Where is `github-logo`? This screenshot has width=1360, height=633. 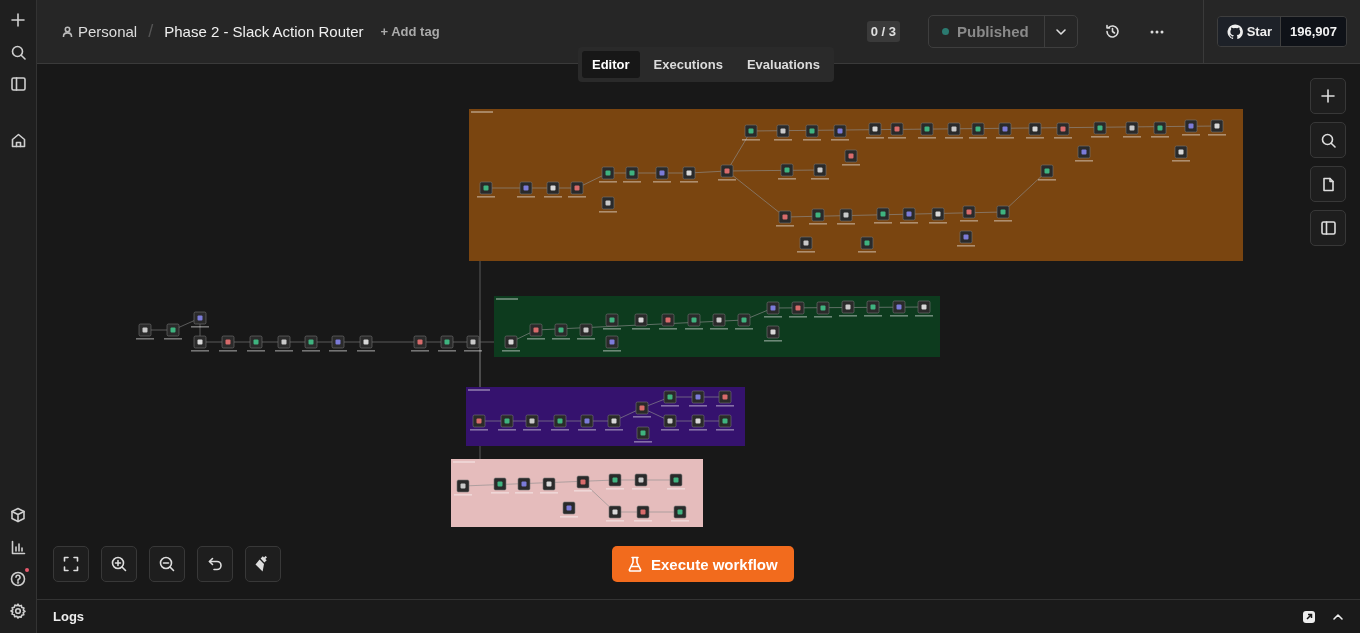 github-logo is located at coordinates (1234, 31).